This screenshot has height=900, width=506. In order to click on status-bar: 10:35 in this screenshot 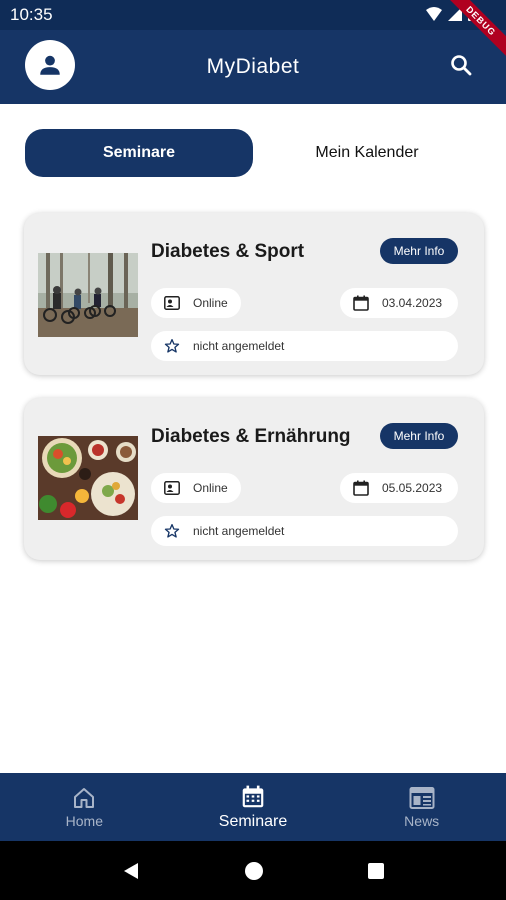, I will do `click(253, 15)`.